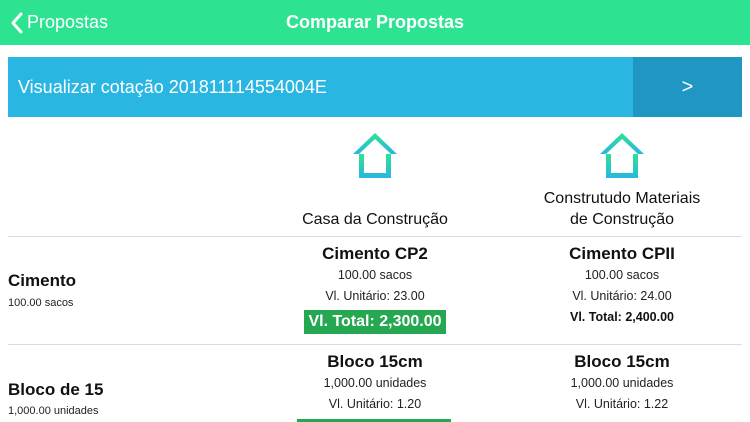 The width and height of the screenshot is (750, 422). Describe the element at coordinates (41, 303) in the screenshot. I see `item-quantity: 100.00 sacos` at that location.